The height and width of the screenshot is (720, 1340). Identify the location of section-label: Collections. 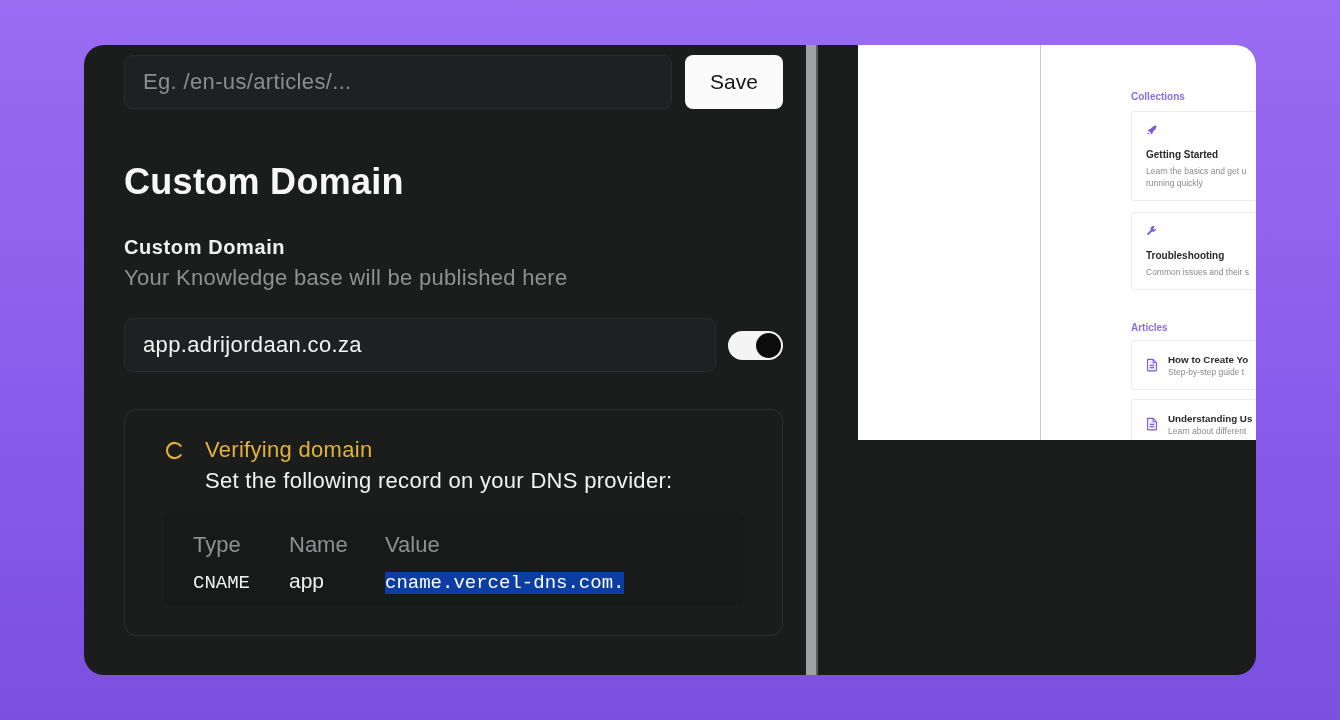
(1158, 96).